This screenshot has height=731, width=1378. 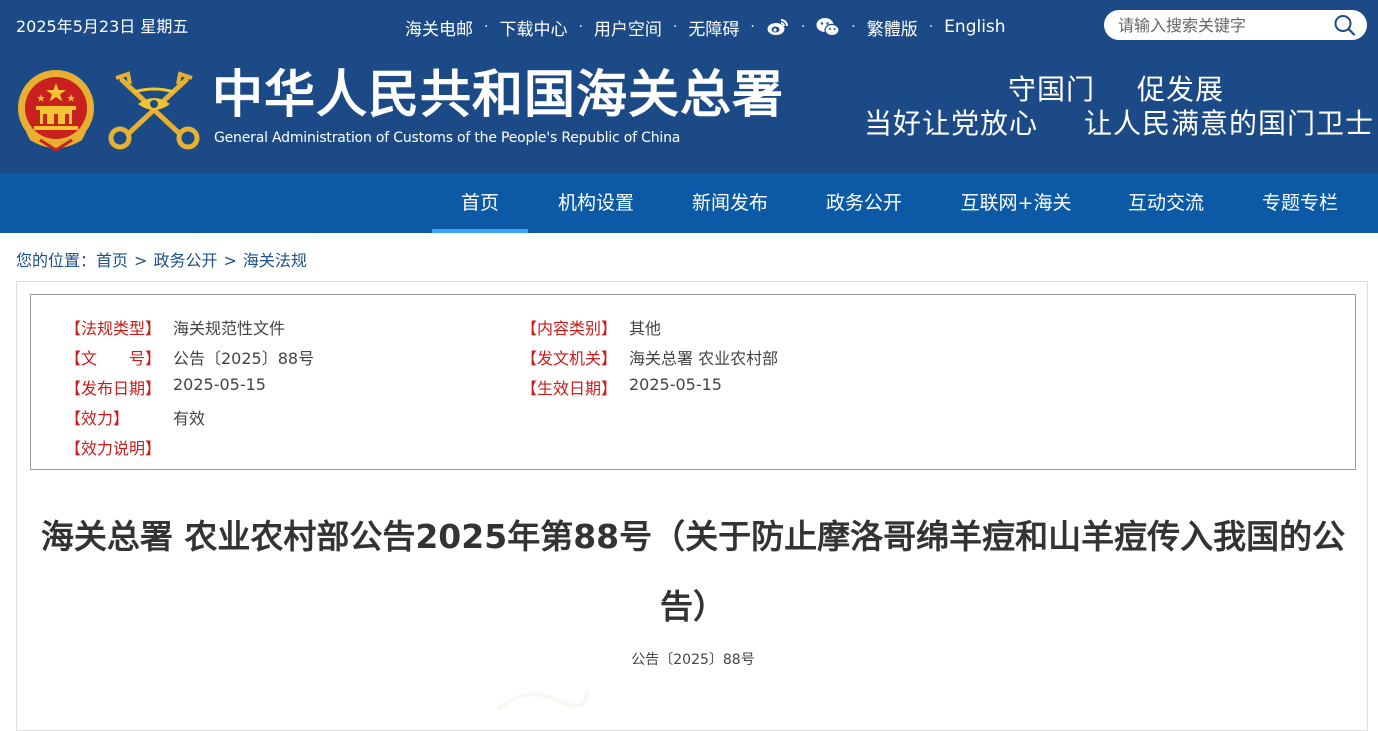 What do you see at coordinates (113, 448) in the screenshot?
I see `meta-label: 【效力说明】` at bounding box center [113, 448].